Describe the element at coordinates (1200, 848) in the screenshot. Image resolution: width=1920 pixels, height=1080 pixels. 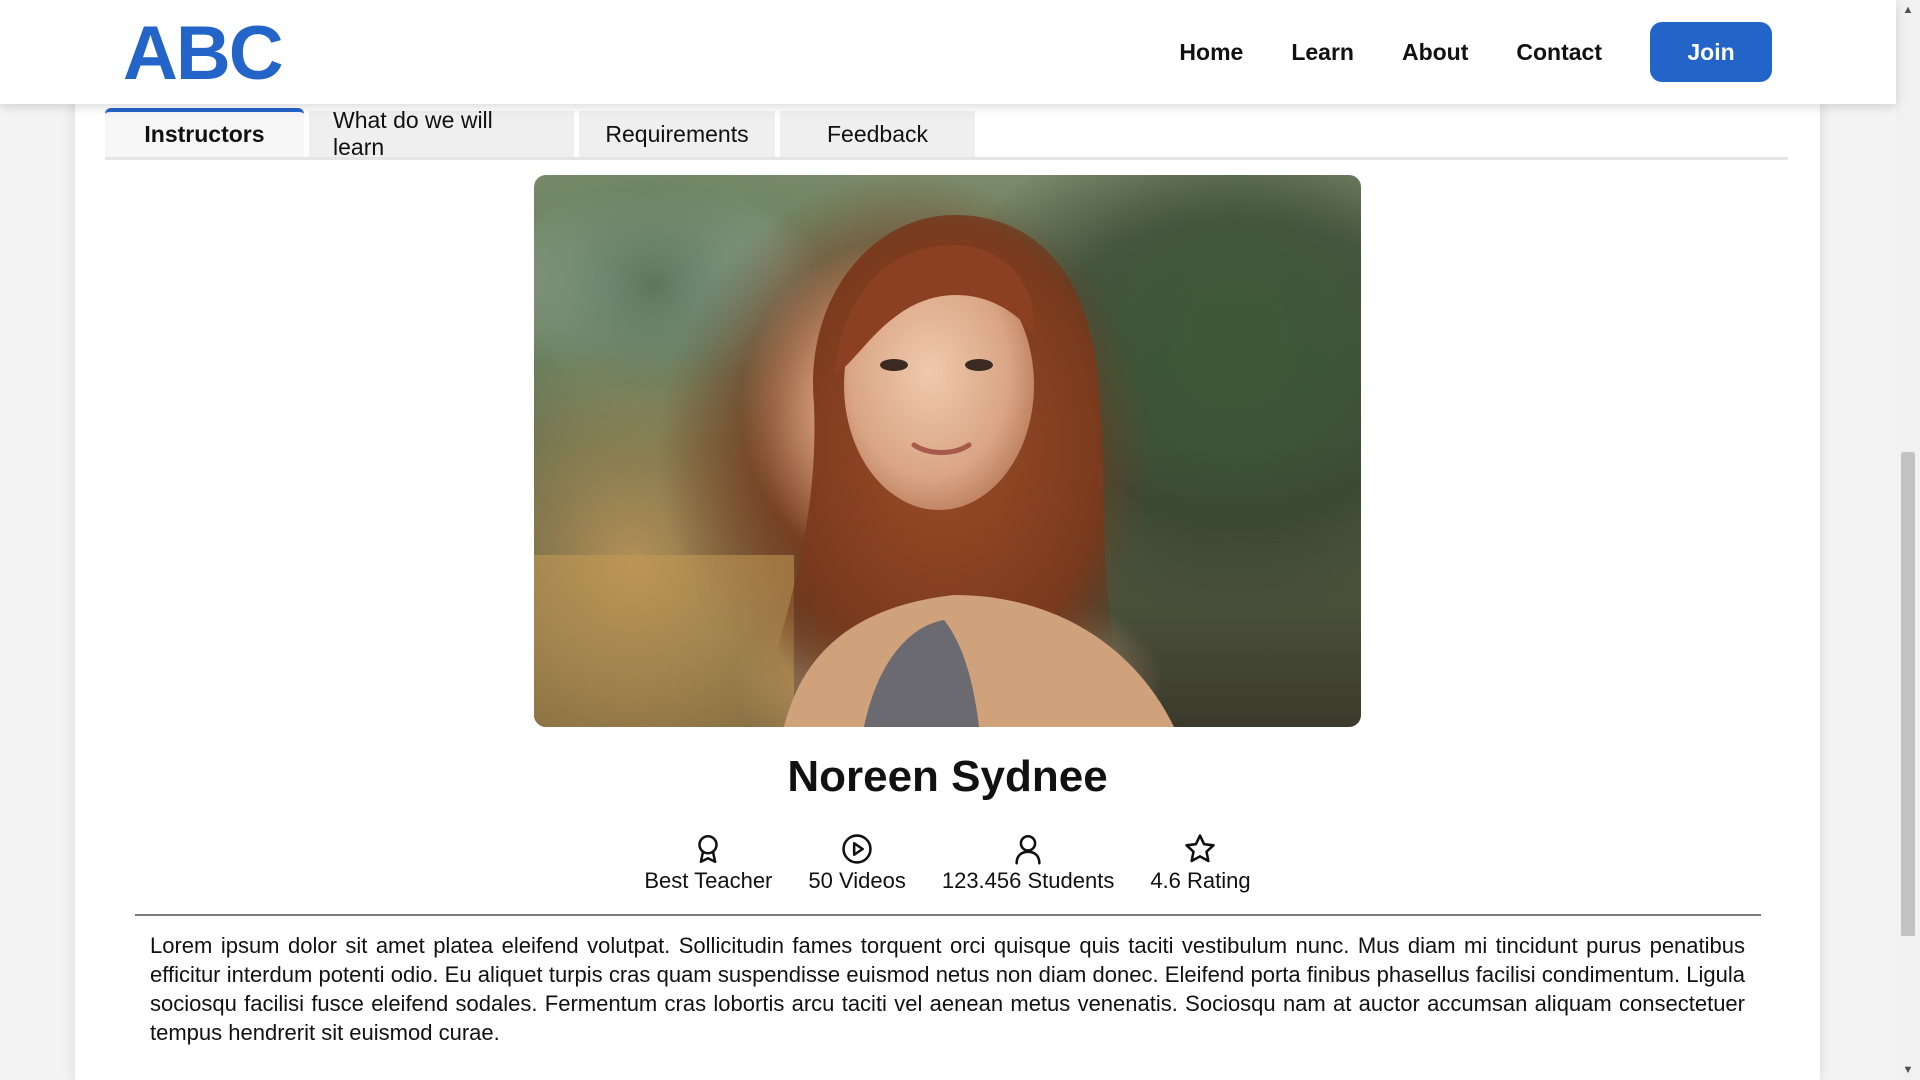
I see `star-icon` at that location.